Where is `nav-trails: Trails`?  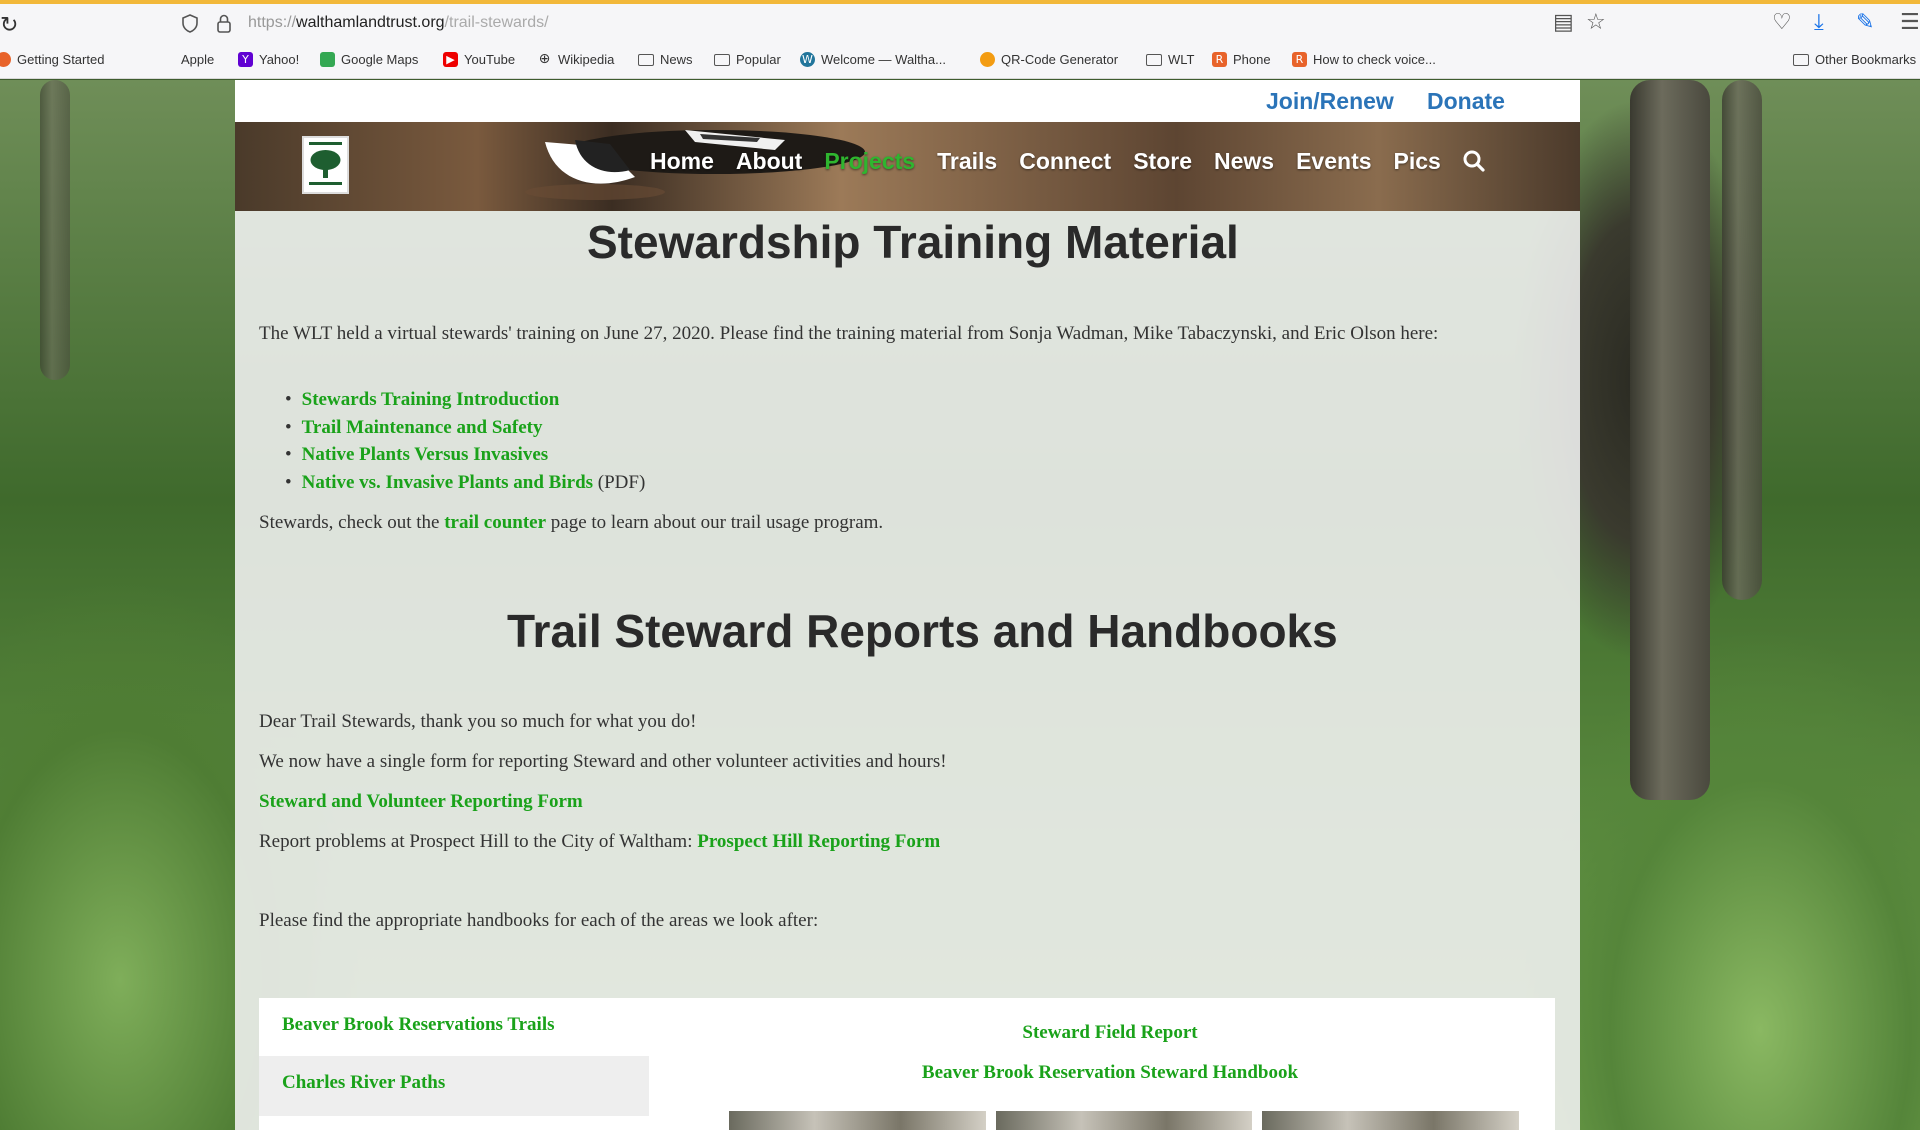 nav-trails: Trails is located at coordinates (967, 161).